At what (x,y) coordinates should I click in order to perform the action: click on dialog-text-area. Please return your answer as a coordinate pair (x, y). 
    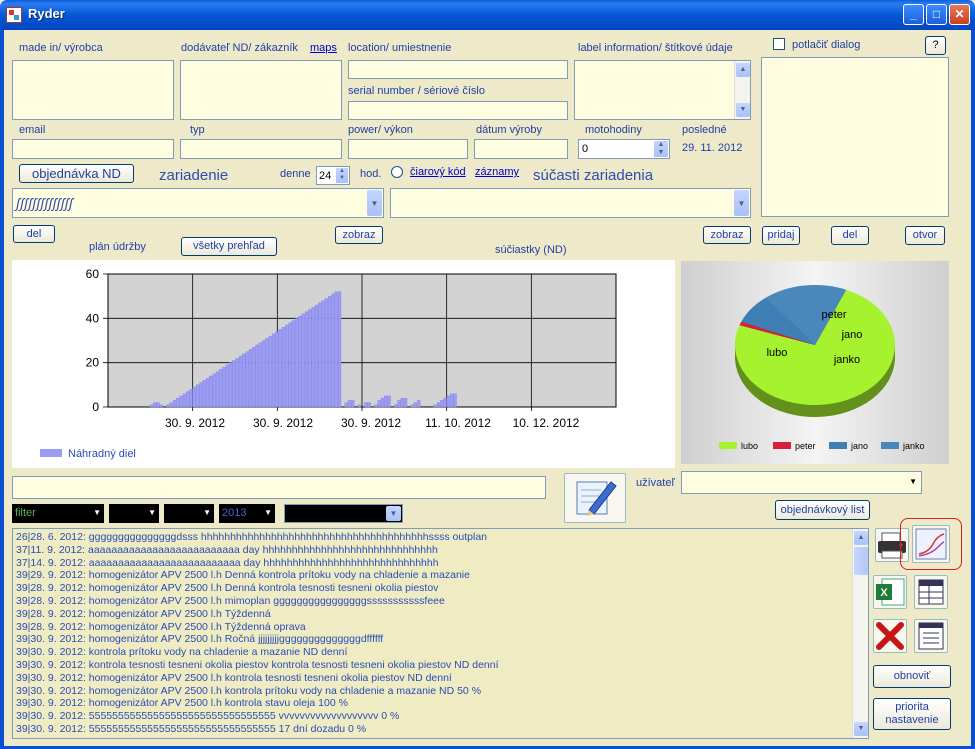
    Looking at the image, I should click on (855, 137).